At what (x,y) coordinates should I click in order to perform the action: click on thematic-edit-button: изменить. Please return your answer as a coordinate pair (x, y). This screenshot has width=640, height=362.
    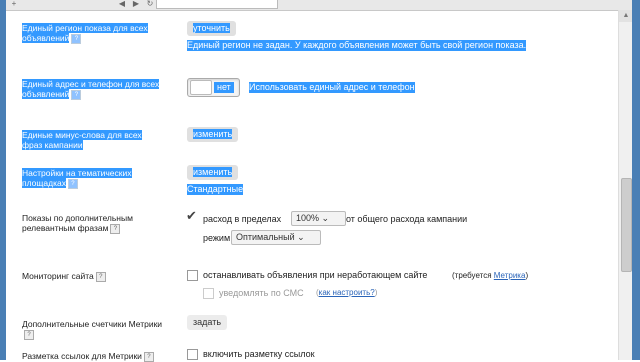
    Looking at the image, I should click on (213, 172).